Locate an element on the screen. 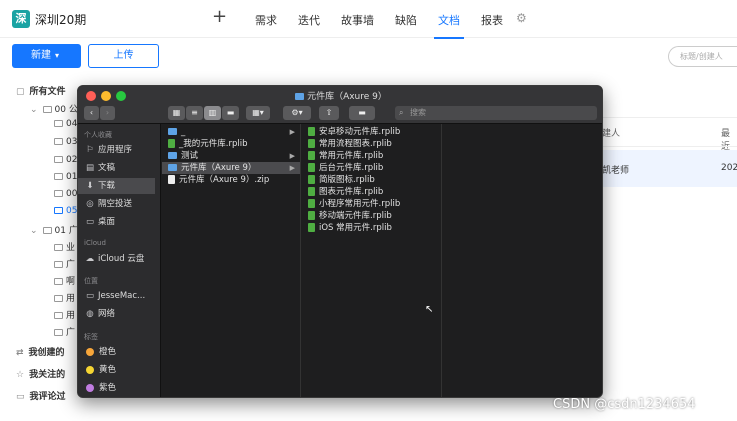 Image resolution: width=737 pixels, height=421 pixels. tree-item: 业 is located at coordinates (64, 246).